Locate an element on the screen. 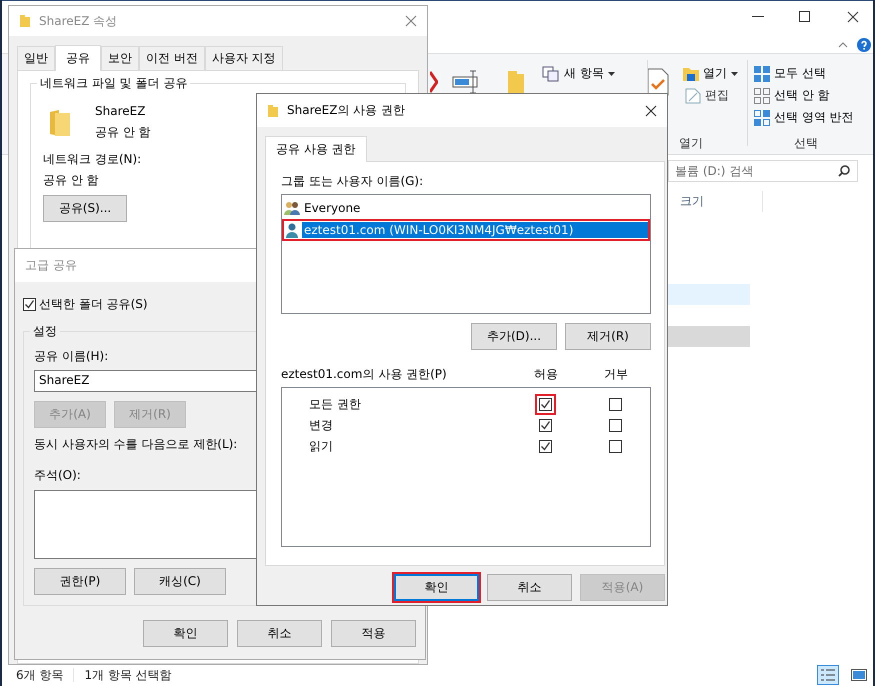 The image size is (875, 686). window-title: ShareEZ 속성 is located at coordinates (78, 21).